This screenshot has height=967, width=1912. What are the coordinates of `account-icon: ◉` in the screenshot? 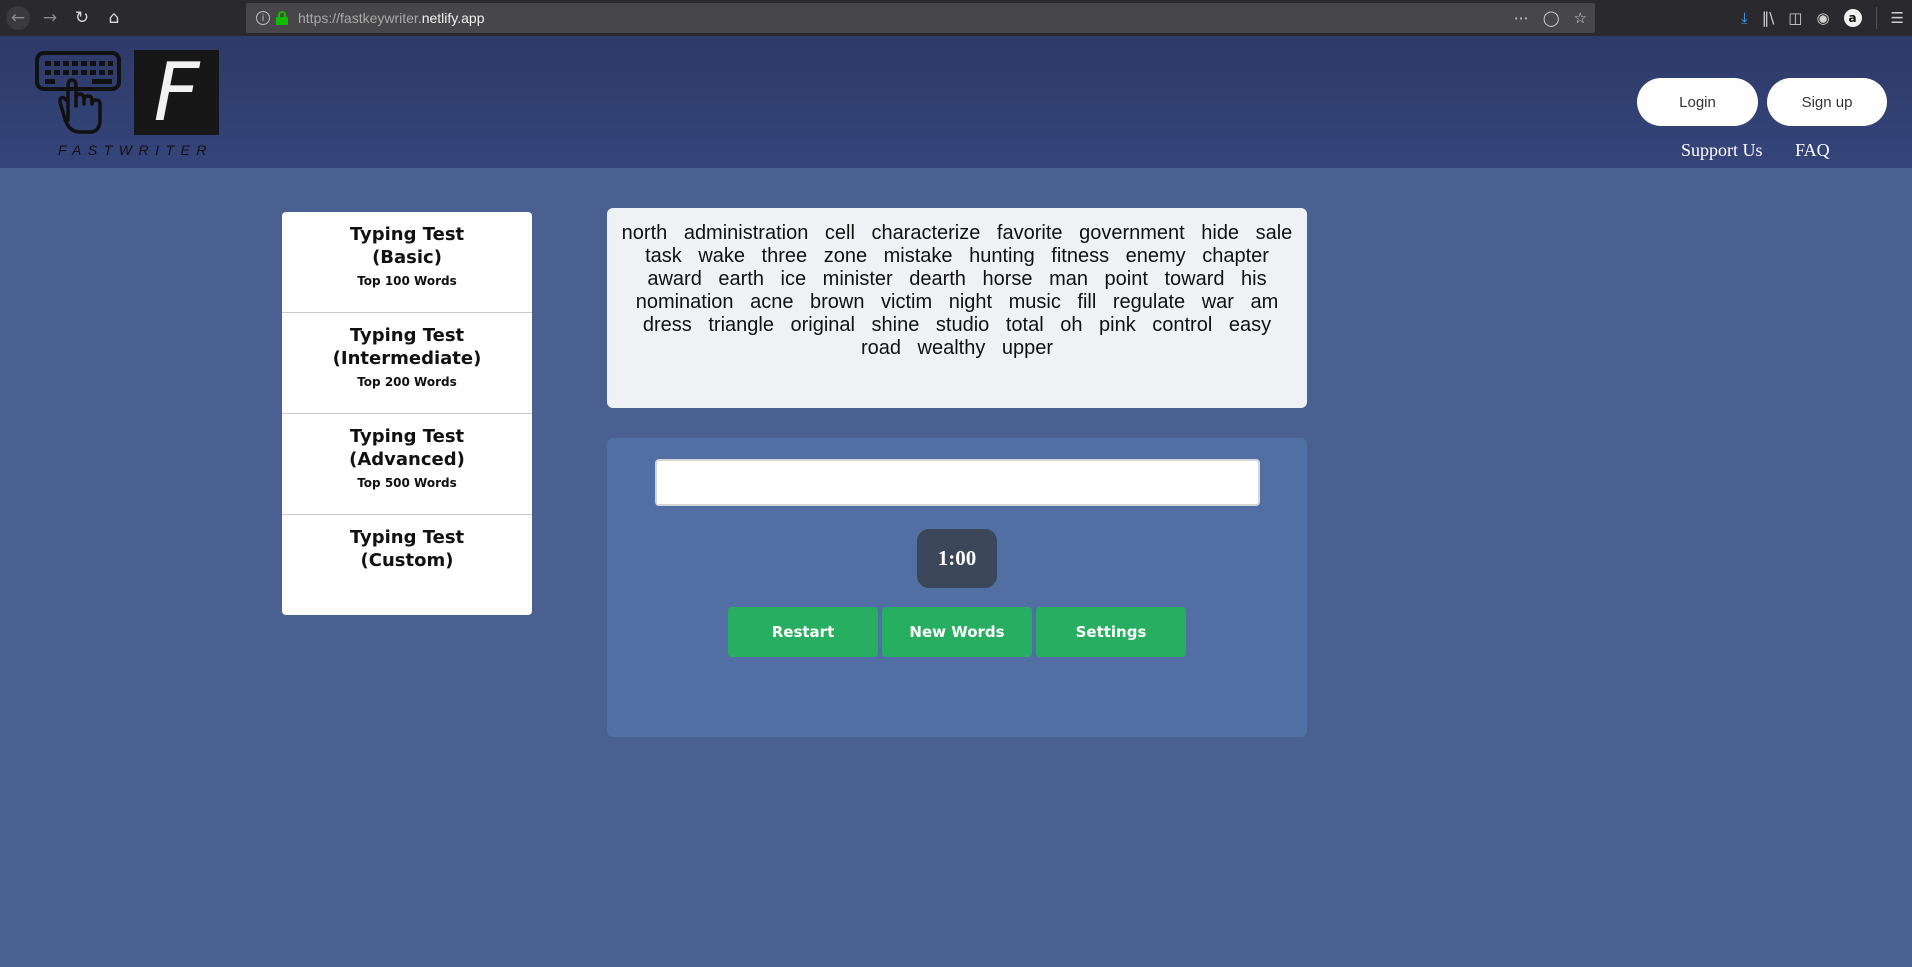 It's located at (1822, 18).